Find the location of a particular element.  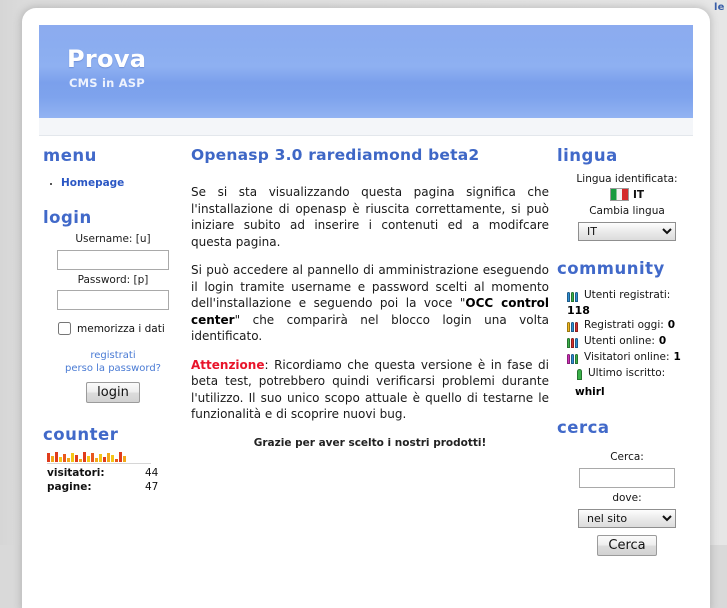

counter-block: counter visitatori: 44 pagine: 47 is located at coordinates (113, 459).